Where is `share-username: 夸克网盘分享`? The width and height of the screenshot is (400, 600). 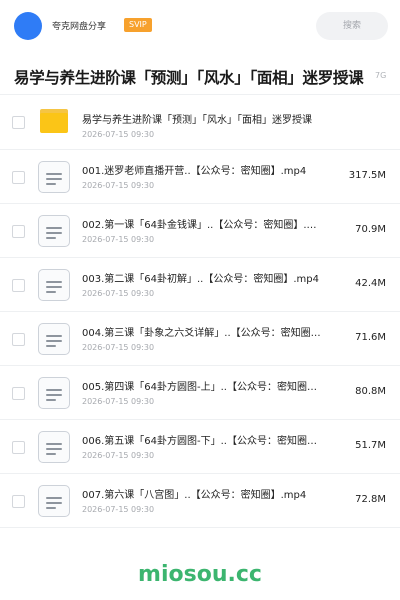 share-username: 夸克网盘分享 is located at coordinates (79, 27).